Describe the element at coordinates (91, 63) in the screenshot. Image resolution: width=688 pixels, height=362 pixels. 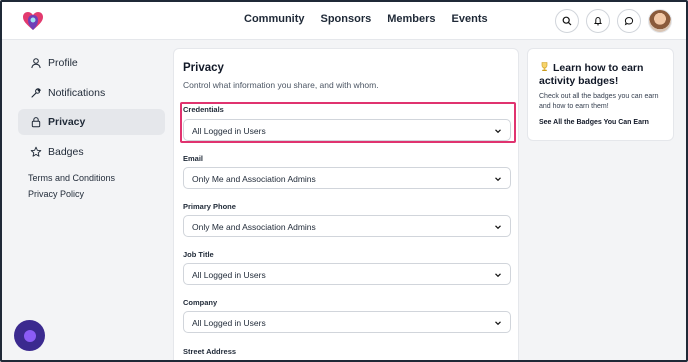
I see `sidebar-item-profile: Profile` at that location.